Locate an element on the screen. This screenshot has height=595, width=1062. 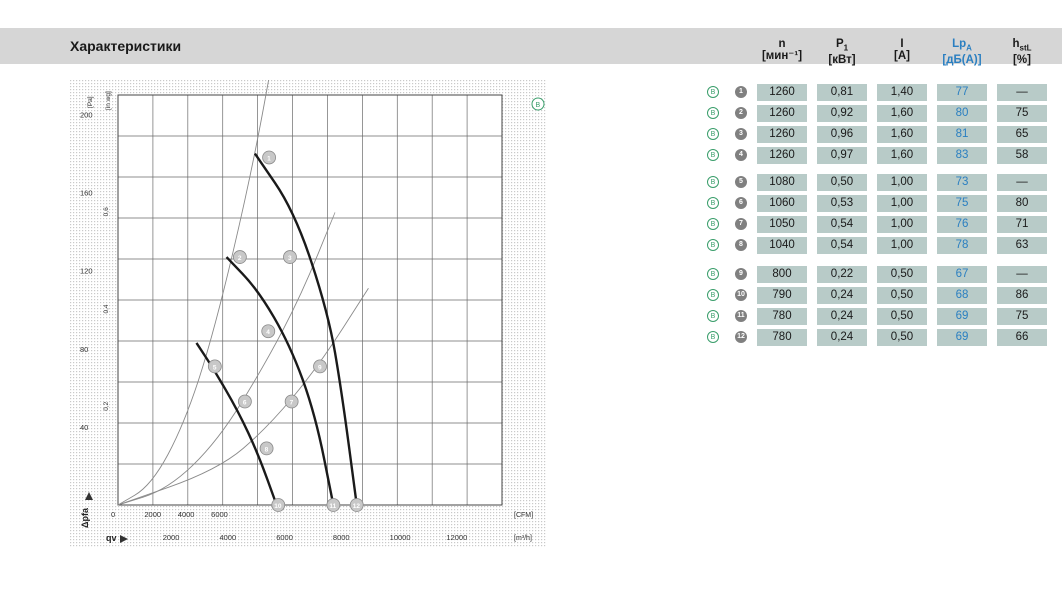
operating-point-label: 8 is located at coordinates (267, 449).